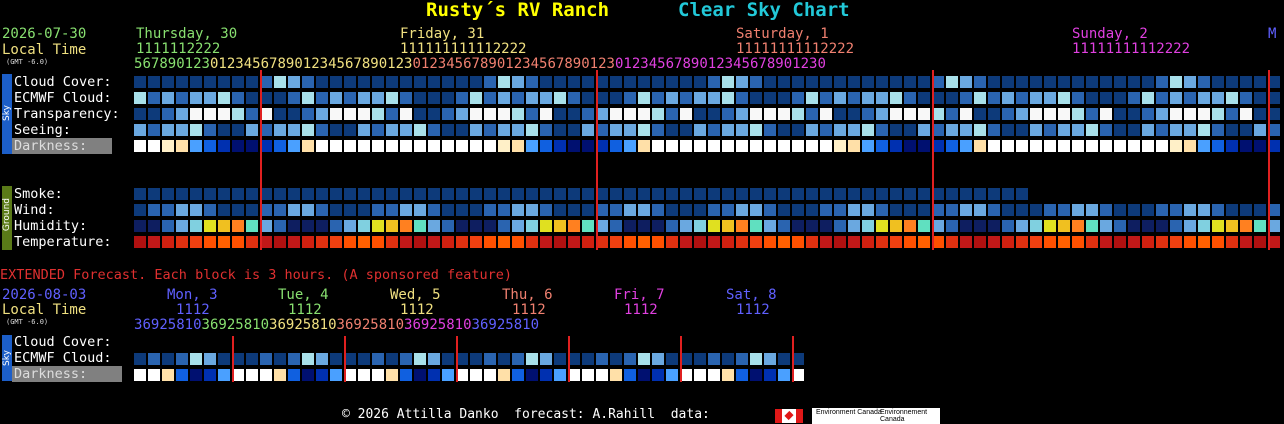 This screenshot has width=1284, height=424. I want to click on environment-canada-logo: Environment Canada Environnement Canada, so click(876, 416).